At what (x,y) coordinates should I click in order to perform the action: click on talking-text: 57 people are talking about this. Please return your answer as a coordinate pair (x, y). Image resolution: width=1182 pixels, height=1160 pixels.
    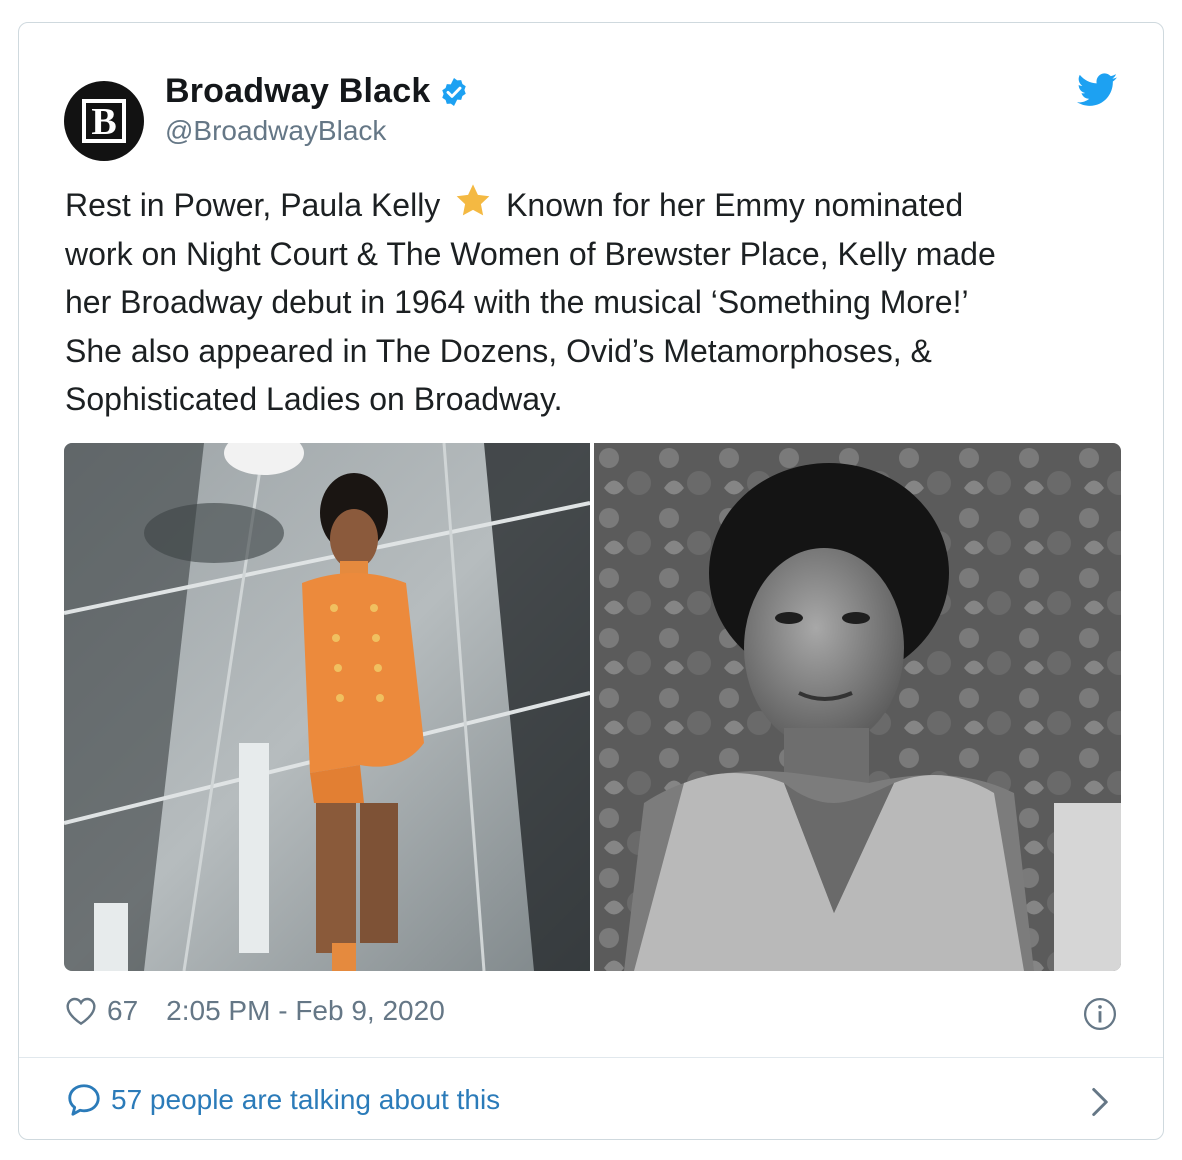
    Looking at the image, I should click on (305, 1100).